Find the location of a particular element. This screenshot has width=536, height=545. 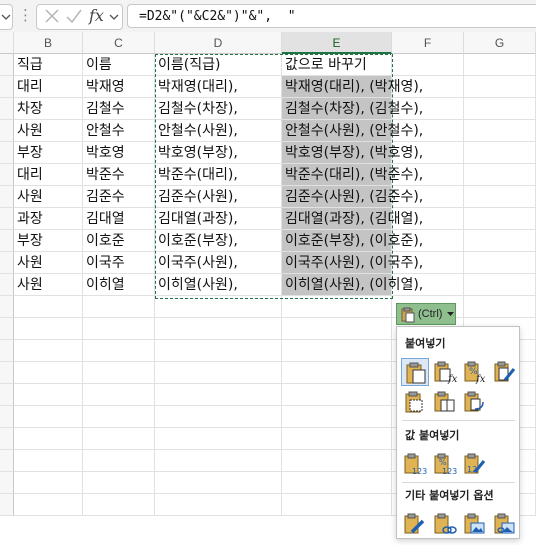

cell-d: 이히열(사원), is located at coordinates (218, 285).